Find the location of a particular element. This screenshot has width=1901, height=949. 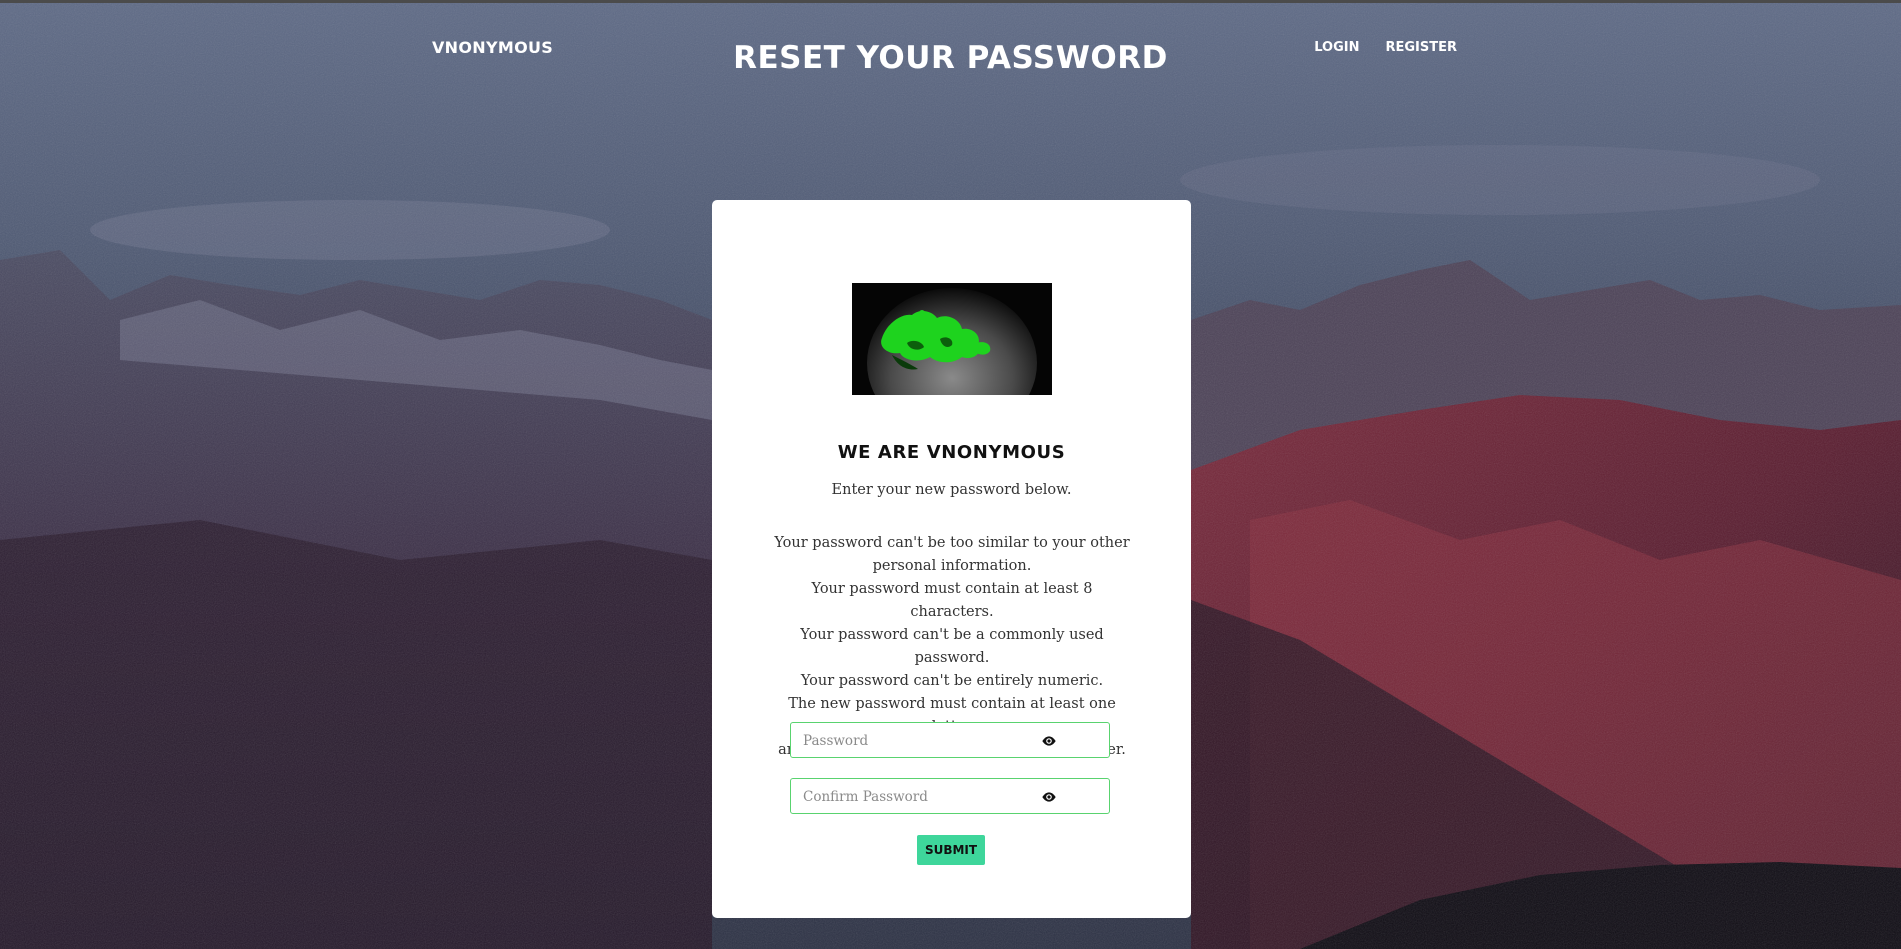

nav-login-link: LOGIN is located at coordinates (1336, 47).